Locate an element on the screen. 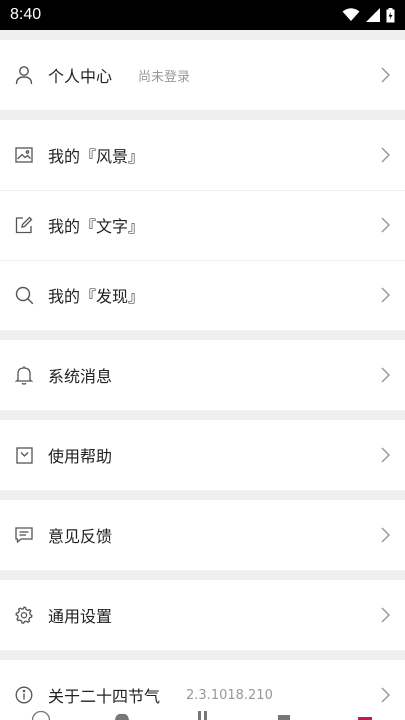 The image size is (405, 720). help-box-icon is located at coordinates (24, 455).